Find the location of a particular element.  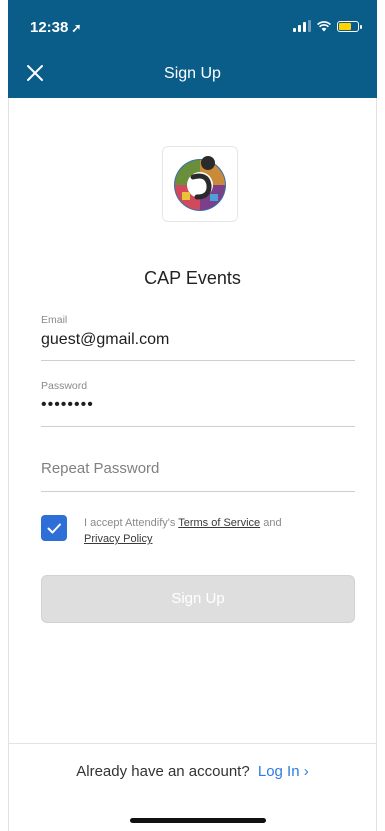

screen-border-right is located at coordinates (380, 415).